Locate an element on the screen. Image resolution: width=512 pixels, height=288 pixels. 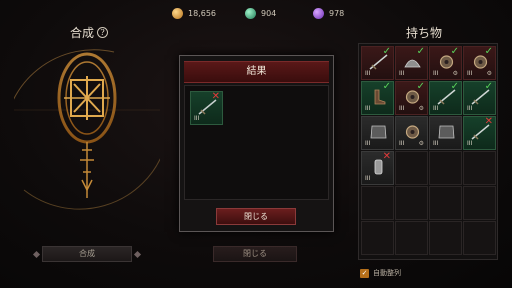
currency-orb: 978 is located at coordinates (328, 13).